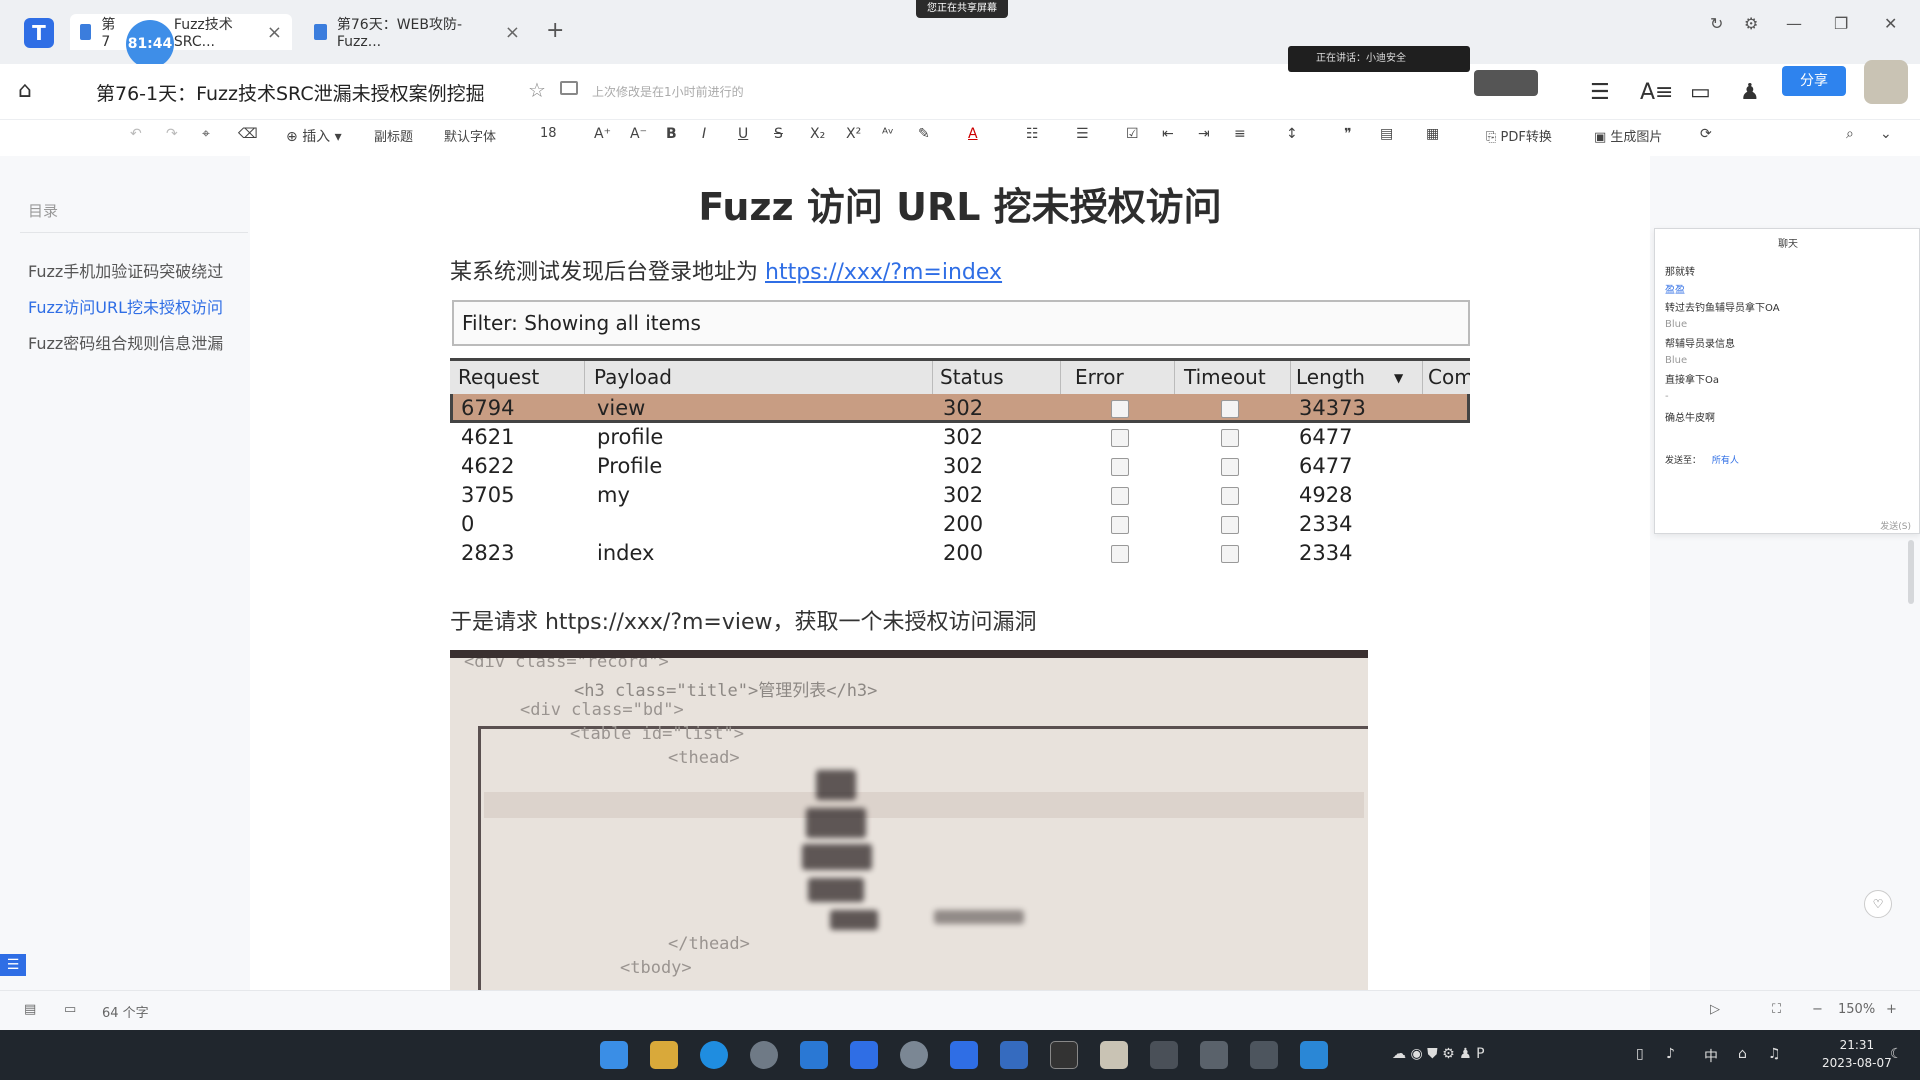 The image size is (1920, 1080). What do you see at coordinates (290, 92) in the screenshot?
I see `document-title: 第76-1天：Fuzz技术SRC泄漏未授权案例挖掘` at bounding box center [290, 92].